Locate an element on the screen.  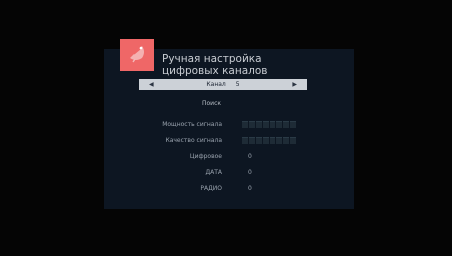
digital-count-row: Цифровое 0 is located at coordinates (229, 158).